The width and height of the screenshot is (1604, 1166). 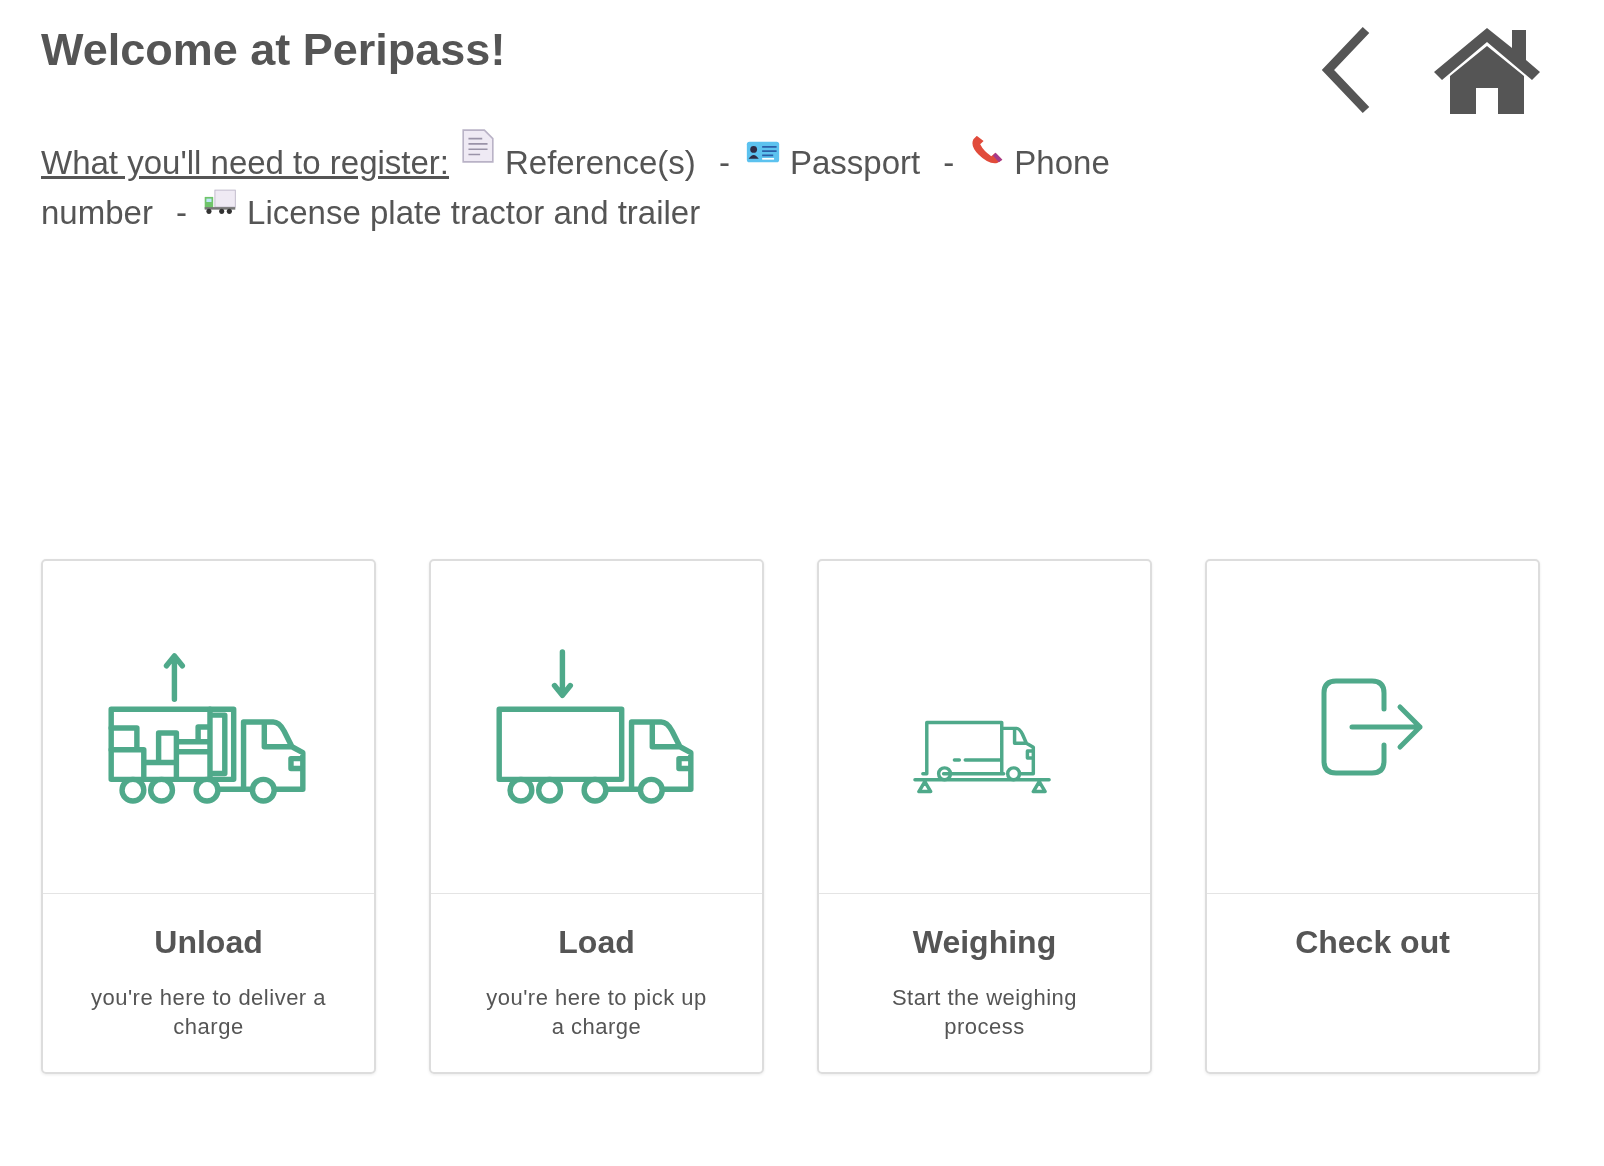 I want to click on requirement-text: tractor, so click(x=497, y=212).